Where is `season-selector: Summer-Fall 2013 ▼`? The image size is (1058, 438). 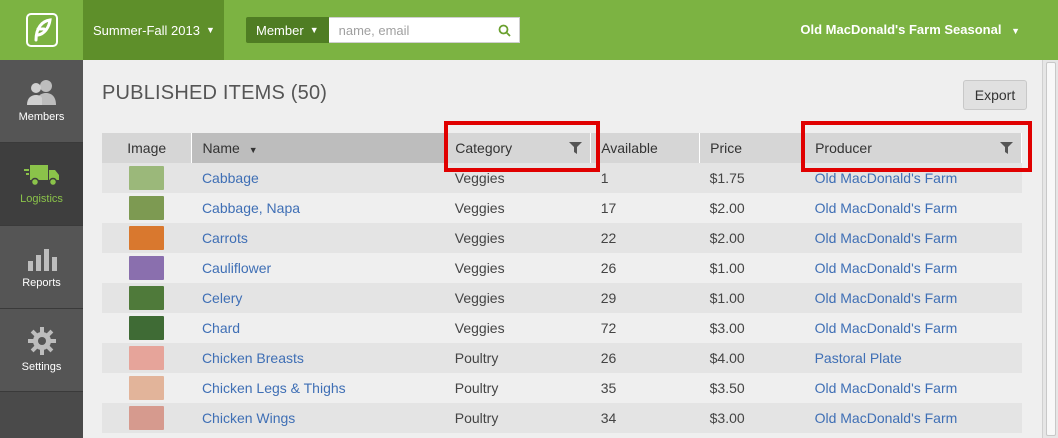
season-selector: Summer-Fall 2013 ▼ is located at coordinates (153, 30).